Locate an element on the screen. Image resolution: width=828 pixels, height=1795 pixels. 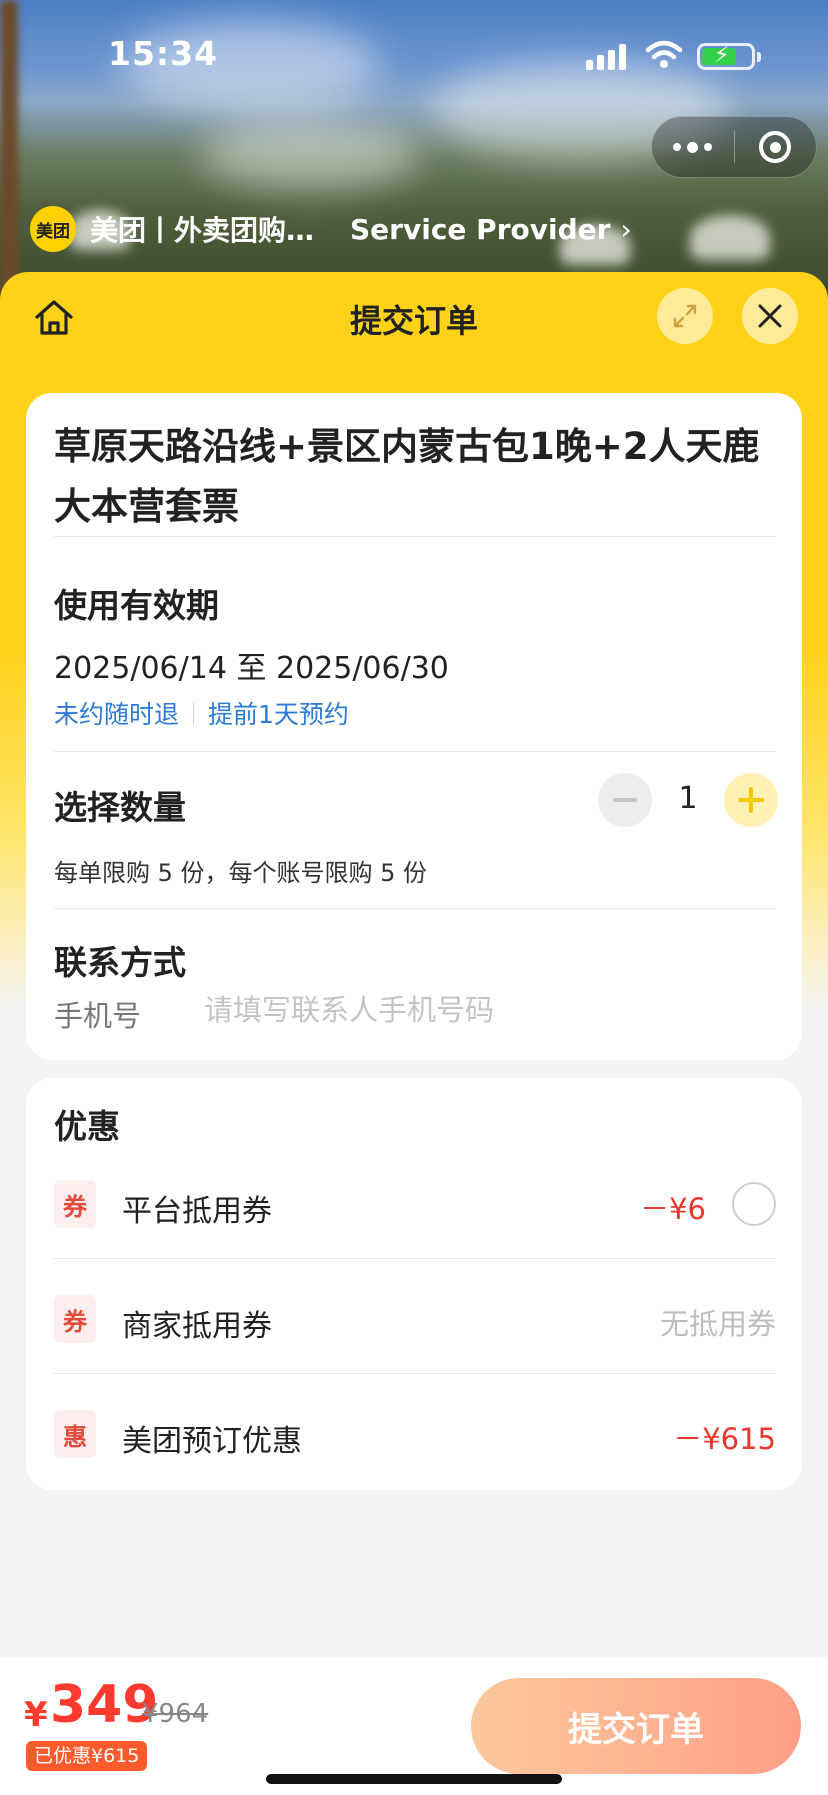
phone-input is located at coordinates (484, 1010).